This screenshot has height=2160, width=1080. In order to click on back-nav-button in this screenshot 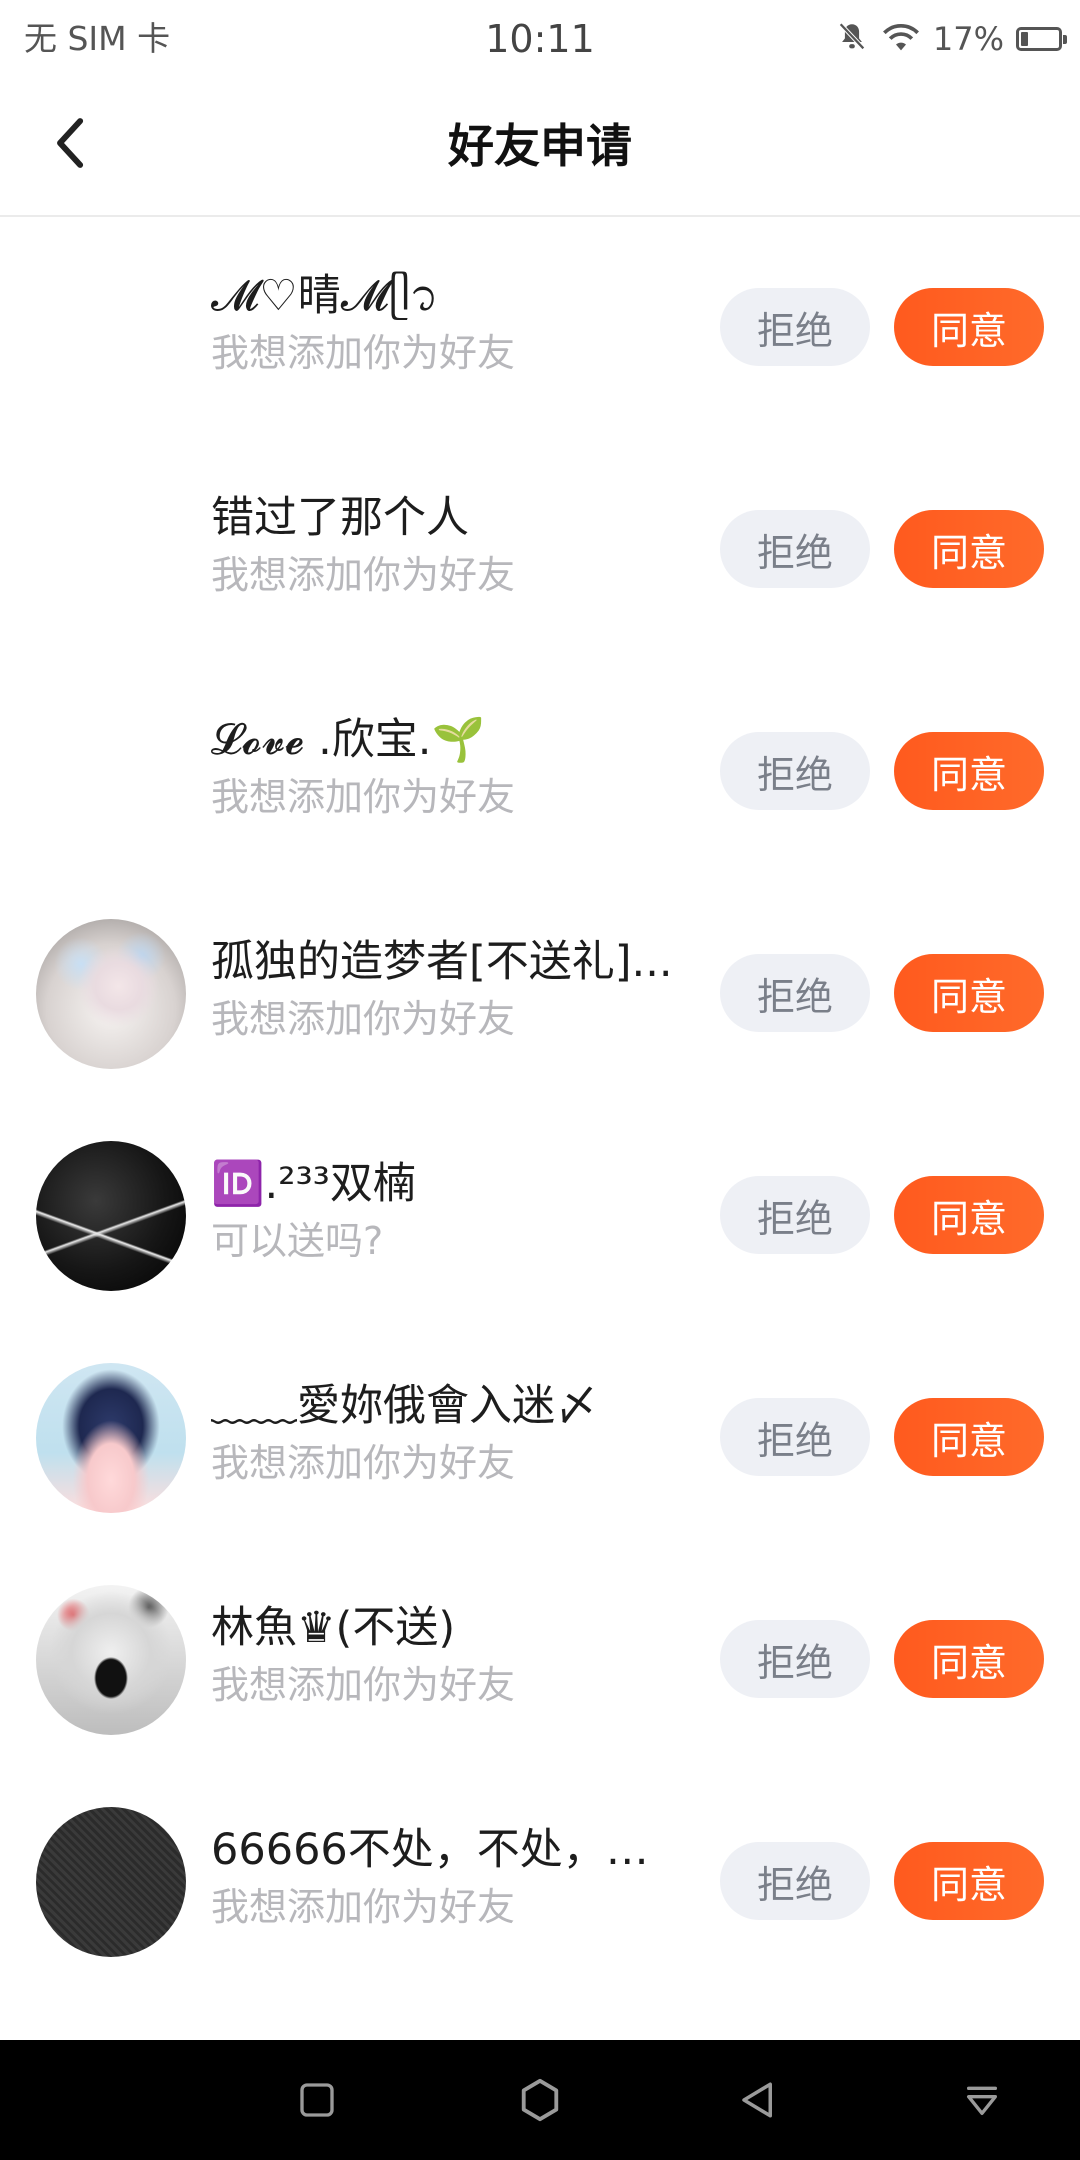, I will do `click(758, 2100)`.